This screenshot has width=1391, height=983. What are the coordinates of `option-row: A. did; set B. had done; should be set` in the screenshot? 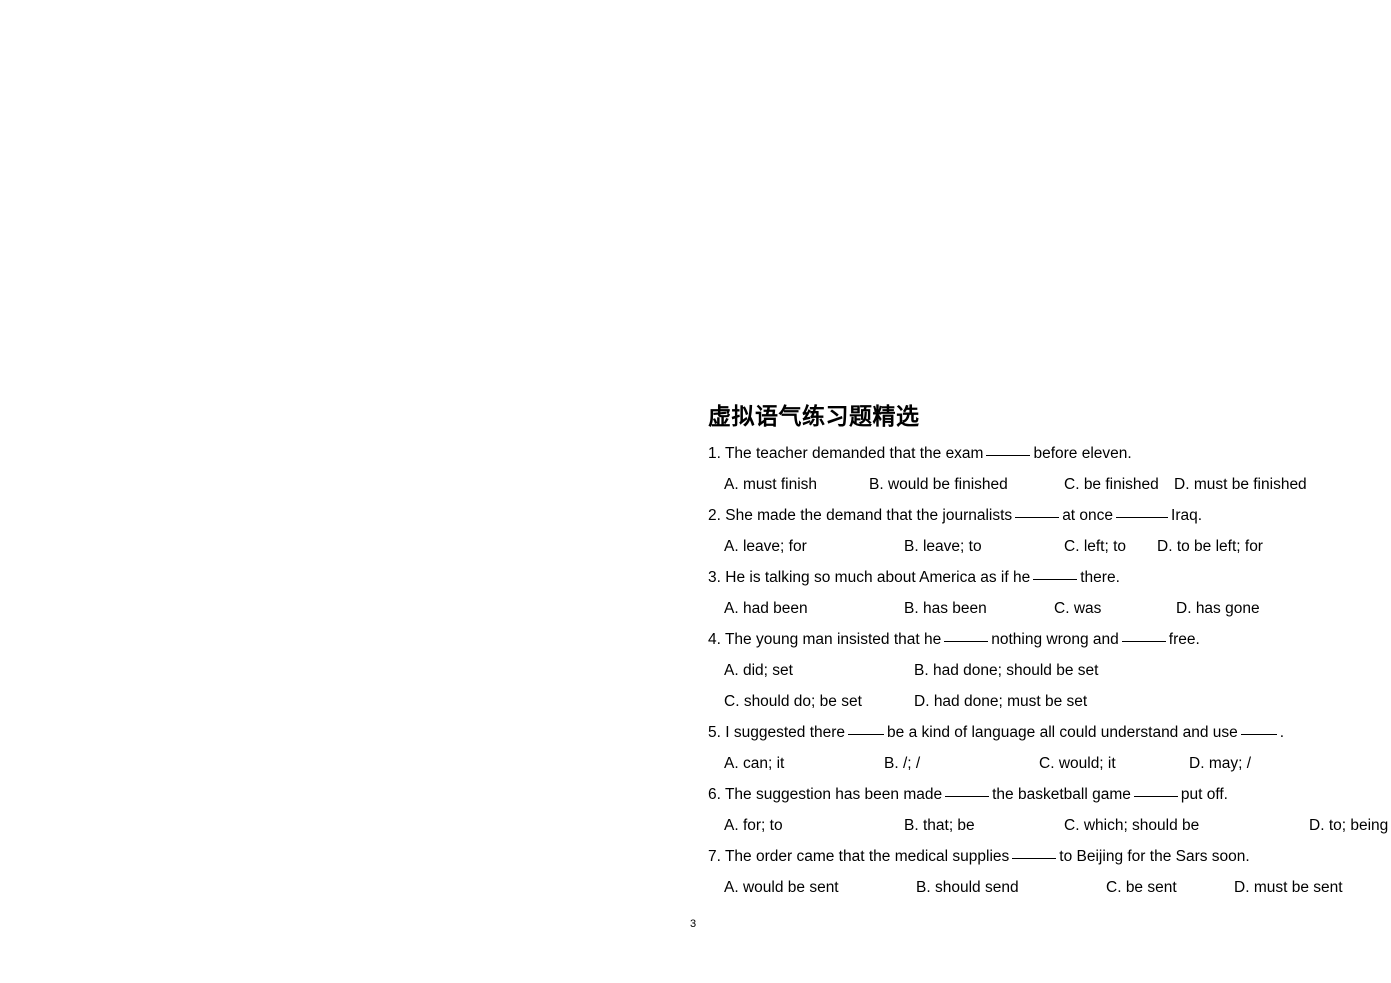 It's located at (1016, 670).